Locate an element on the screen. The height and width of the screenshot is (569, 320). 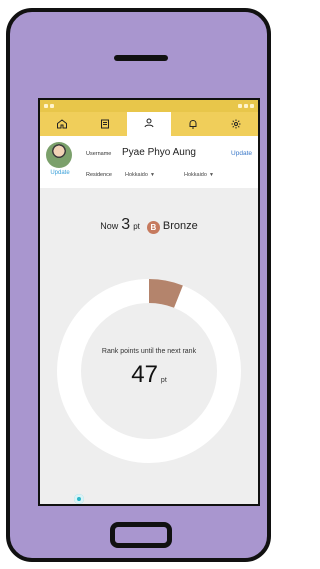
avatar is located at coordinates (59, 155).